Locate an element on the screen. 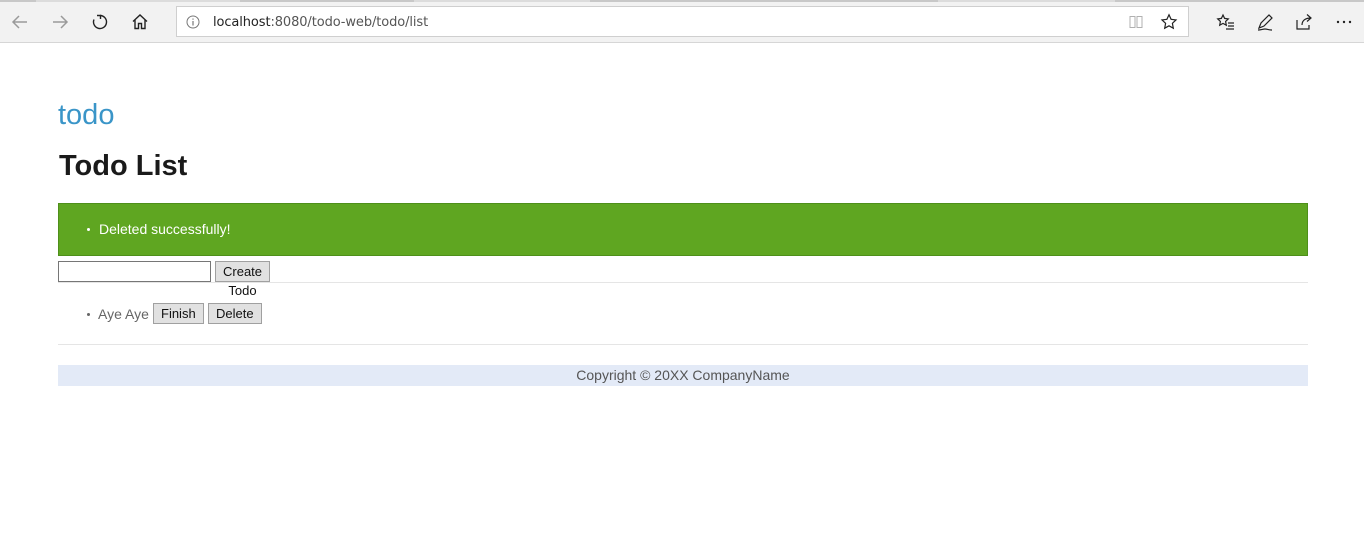  brand-link: todo is located at coordinates (86, 115).